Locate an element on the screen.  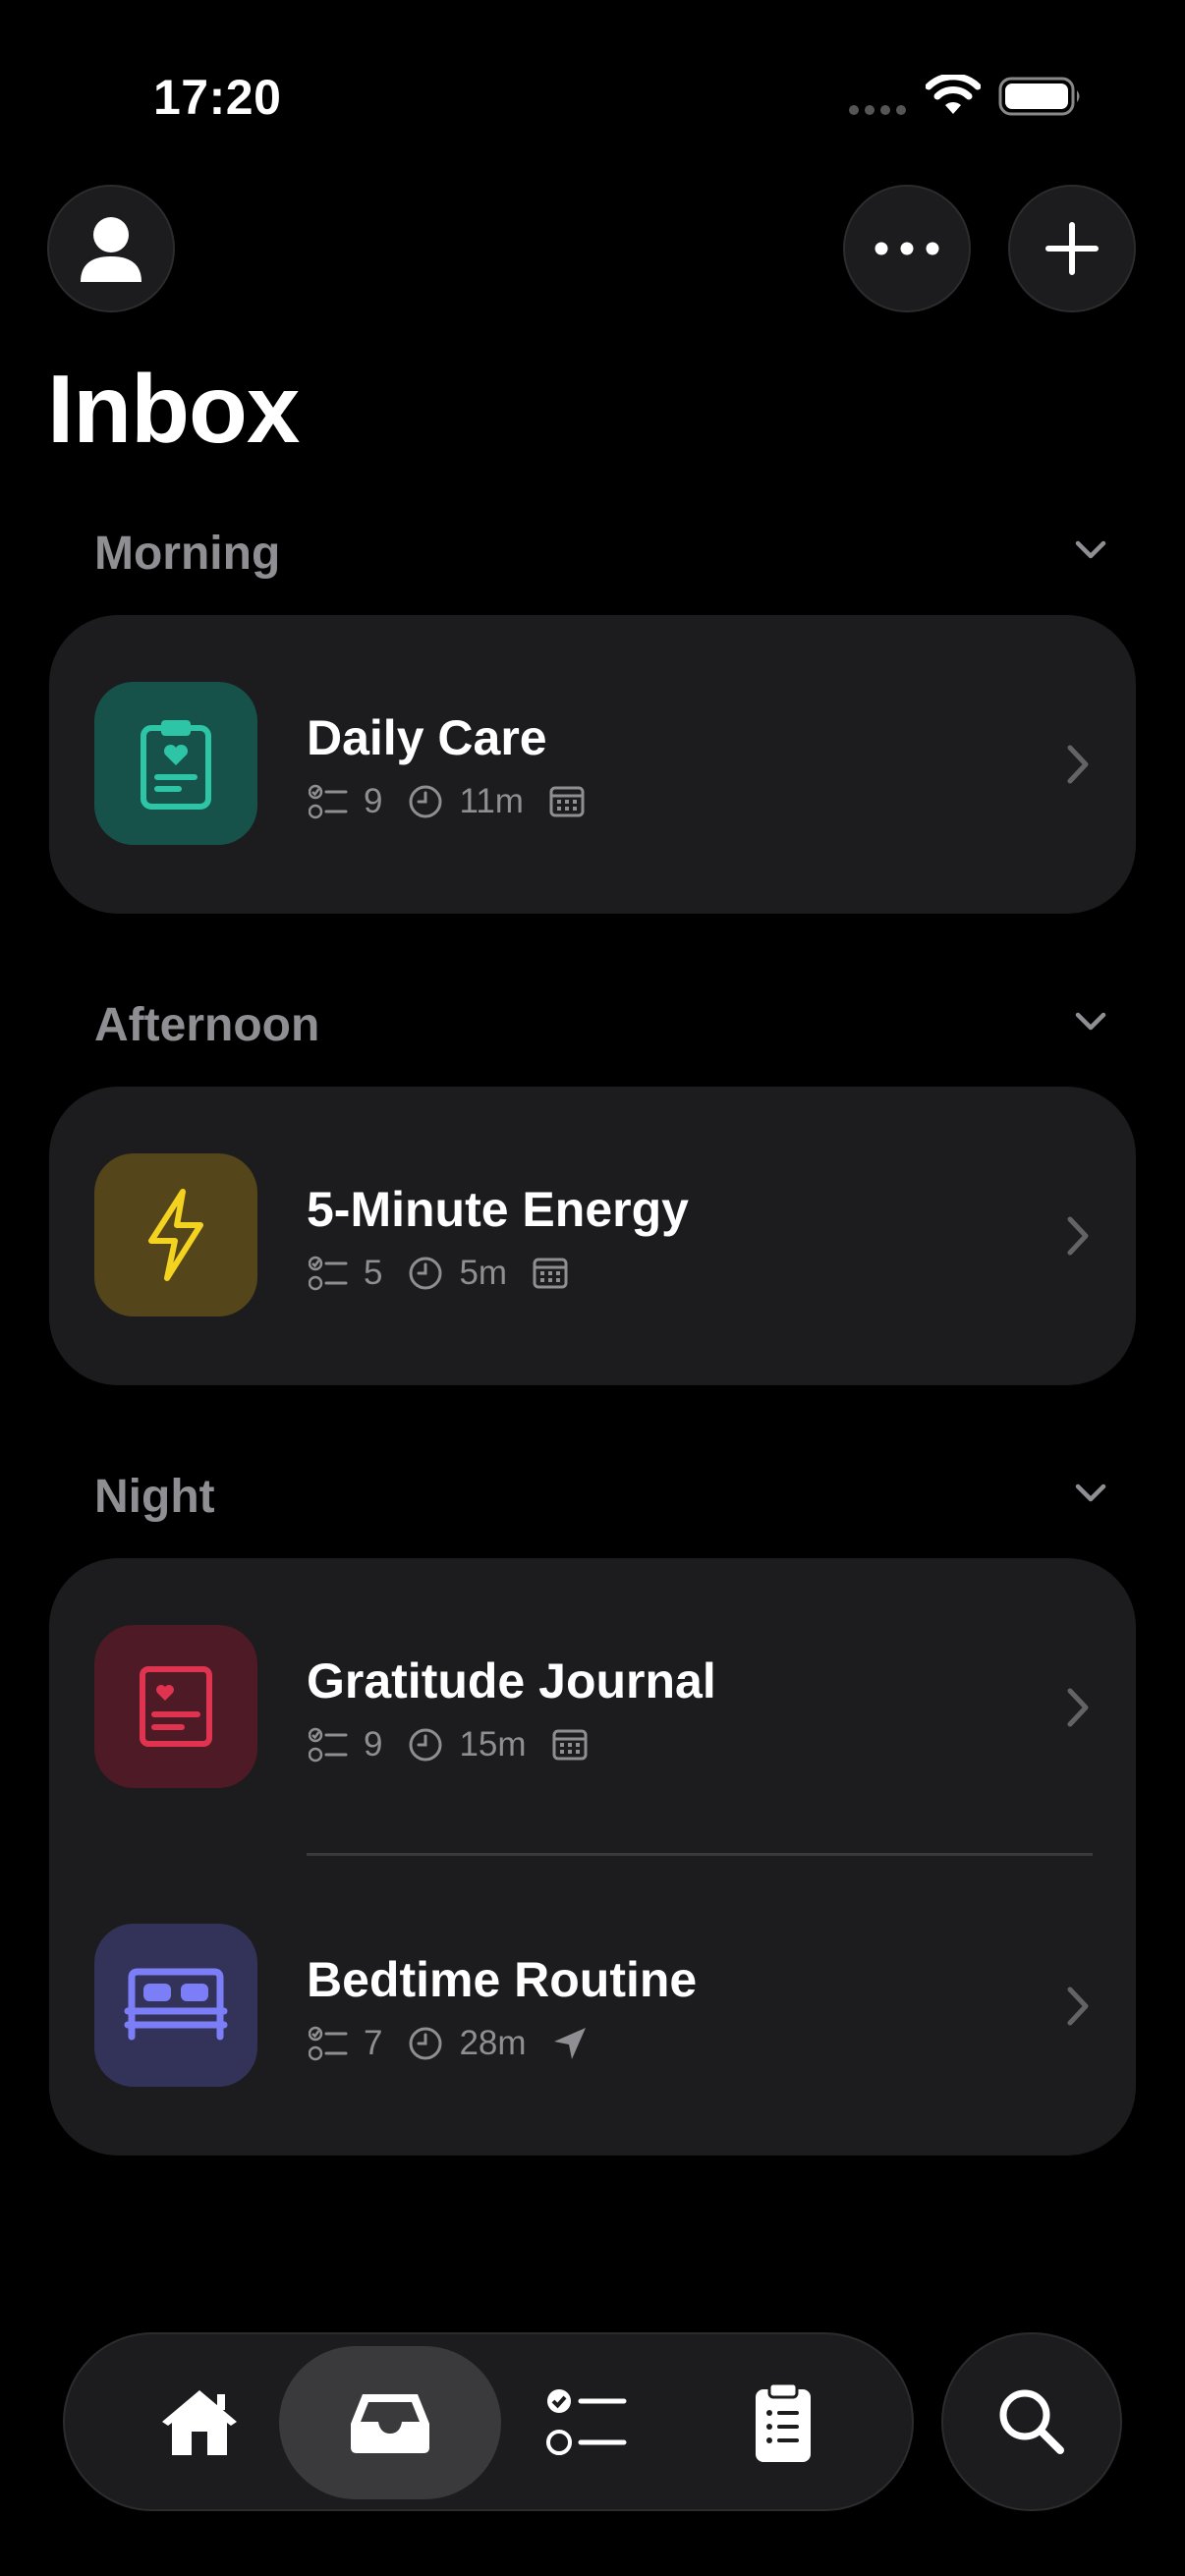
routine-meta: 9 15m is located at coordinates (469, 1744).